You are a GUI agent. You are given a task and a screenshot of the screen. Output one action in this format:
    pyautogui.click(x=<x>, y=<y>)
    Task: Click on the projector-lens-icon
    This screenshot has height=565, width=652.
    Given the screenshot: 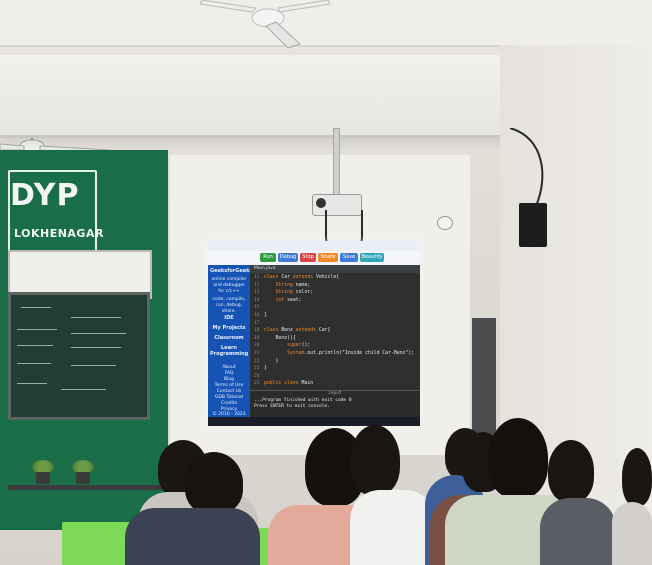 What is the action you would take?
    pyautogui.click(x=321, y=203)
    